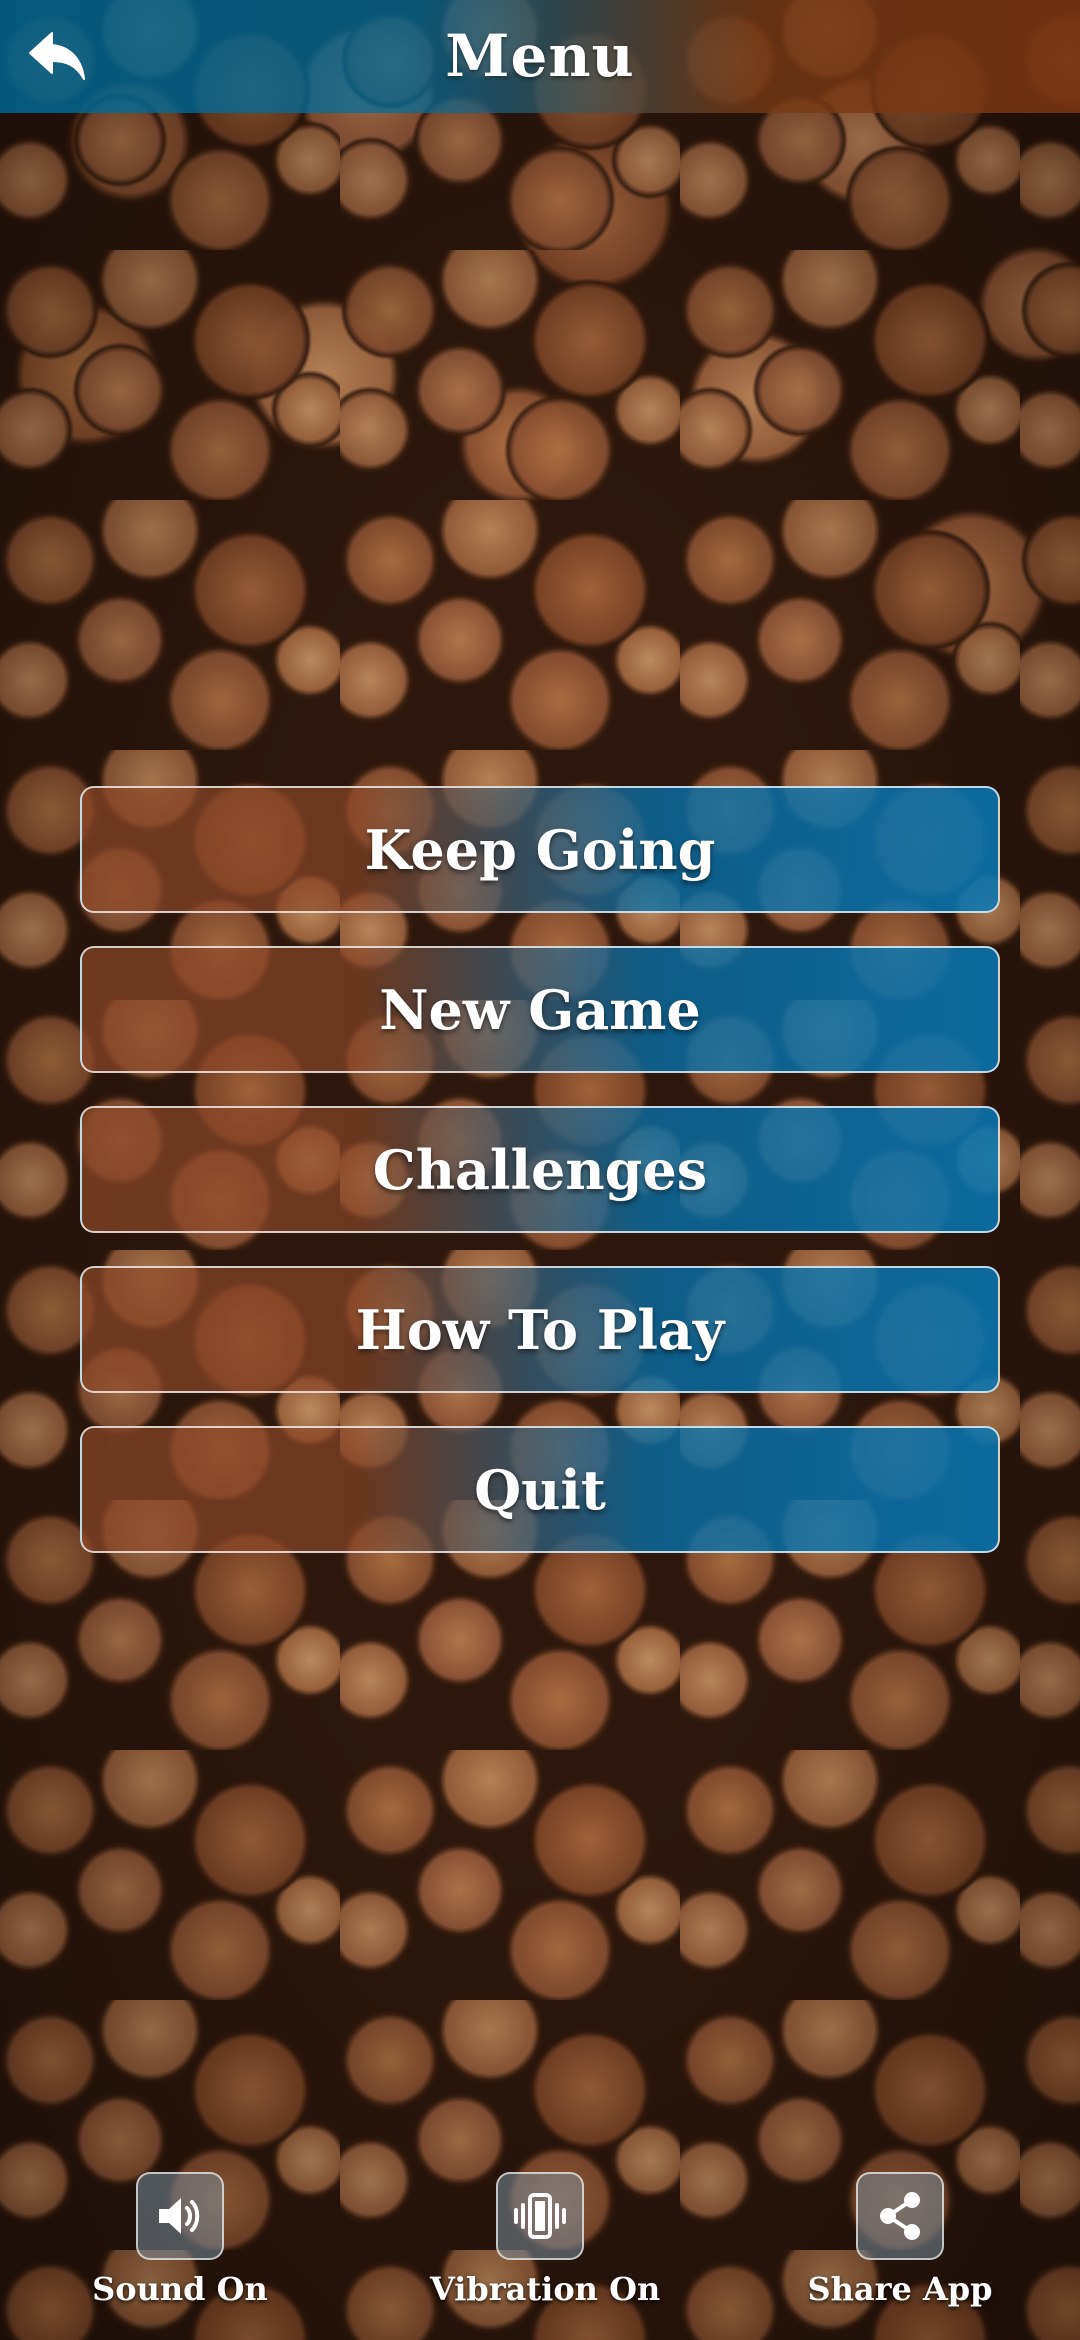 The image size is (1080, 2340). I want to click on vibration-toggle: Vibration On, so click(545, 2250).